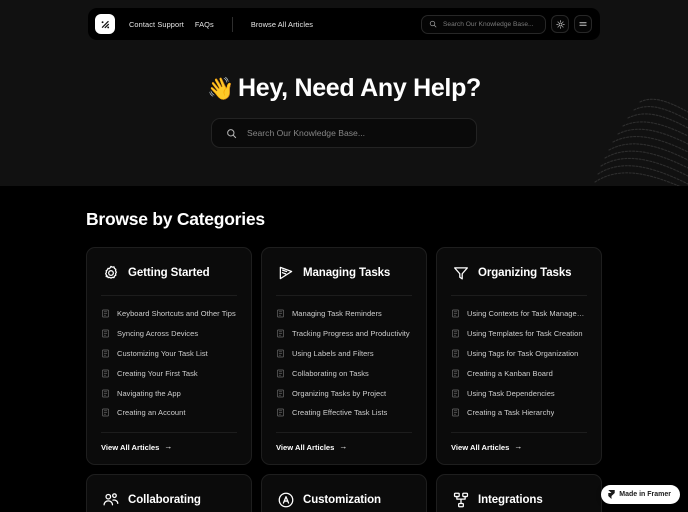 Image resolution: width=688 pixels, height=512 pixels. I want to click on category-card-integrations: Integrations, so click(519, 492).